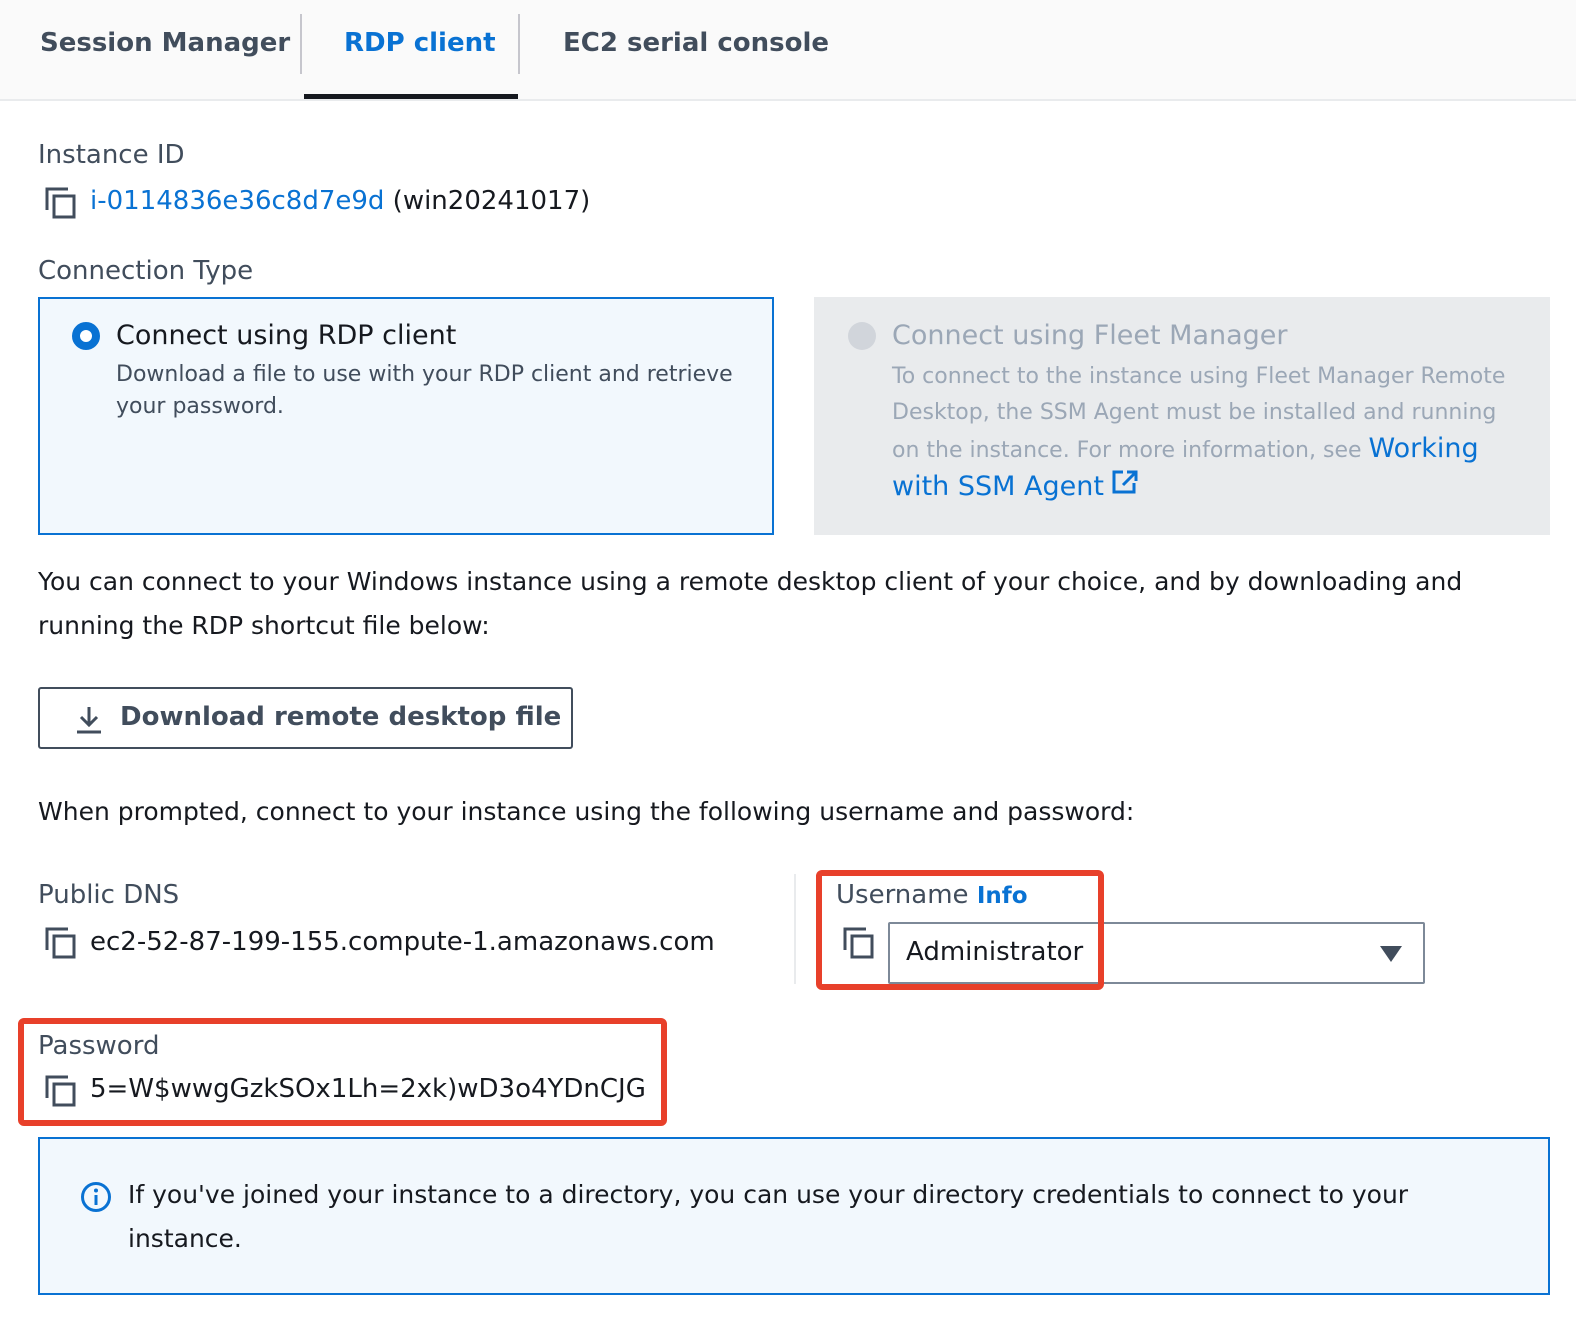 Image resolution: width=1576 pixels, height=1330 pixels. Describe the element at coordinates (795, 929) in the screenshot. I see `column-divider` at that location.